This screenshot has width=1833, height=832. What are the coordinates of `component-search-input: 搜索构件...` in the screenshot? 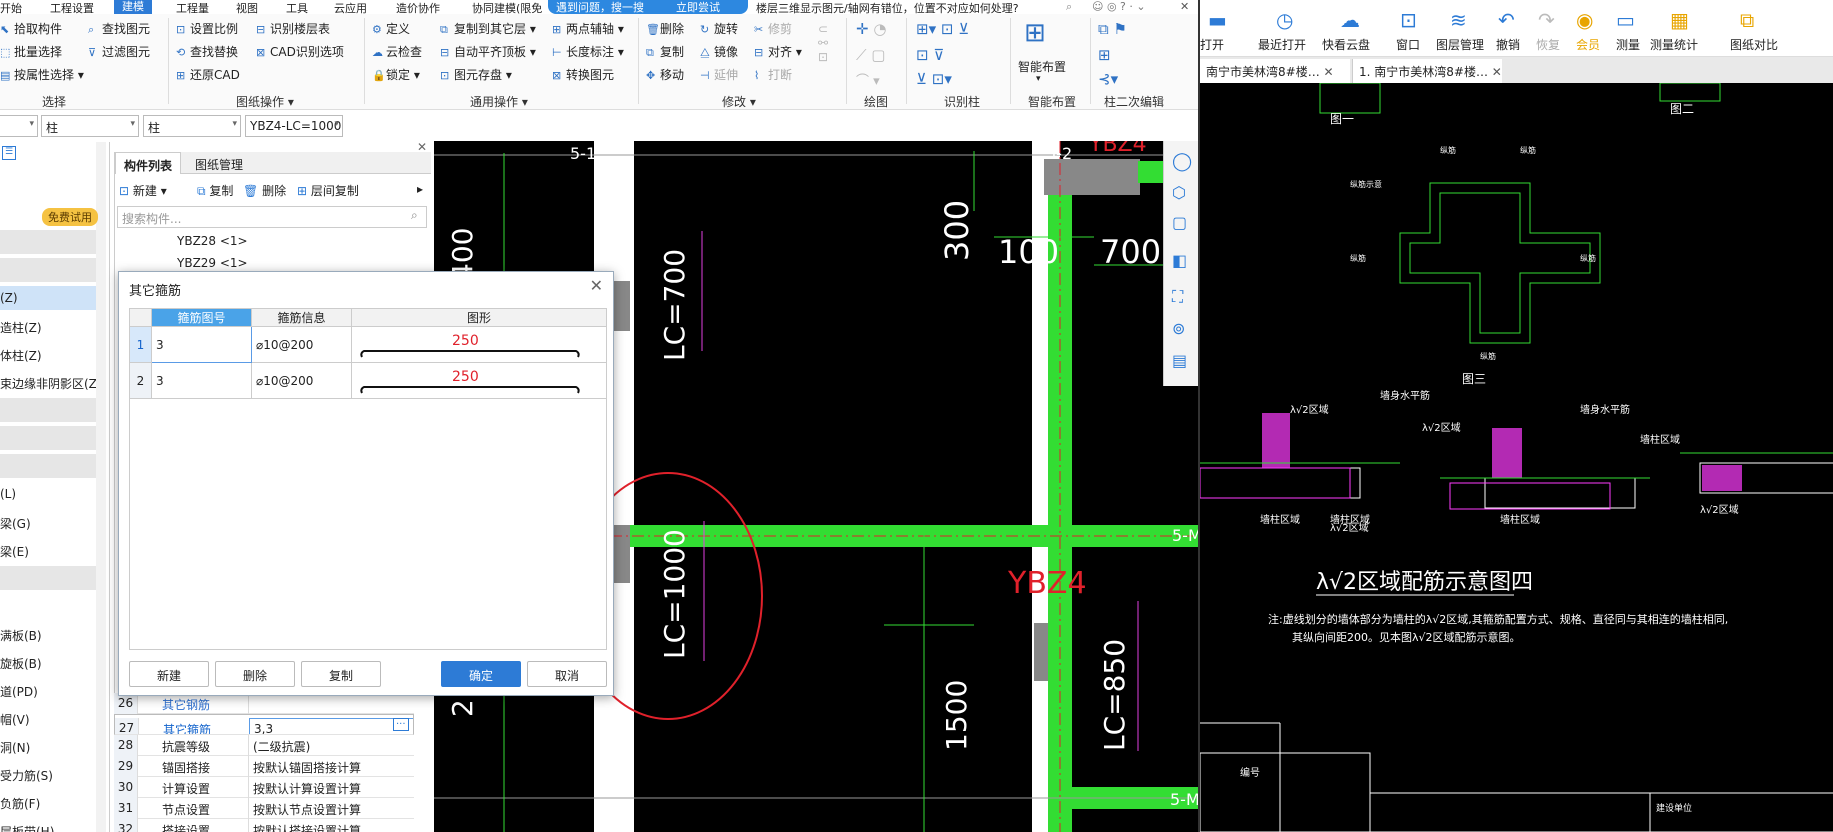 It's located at (272, 217).